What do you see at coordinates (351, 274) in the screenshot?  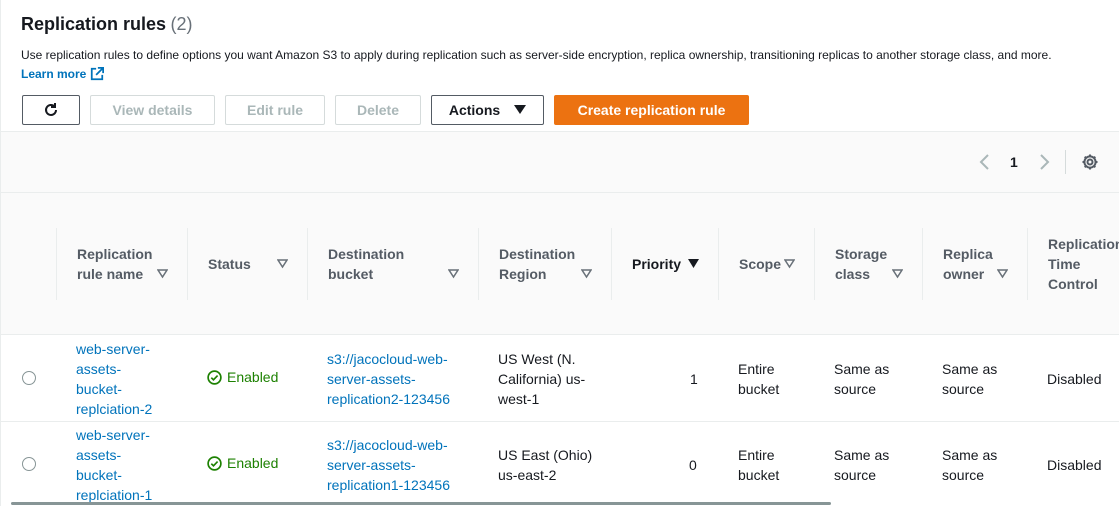 I see `header-line: bucket` at bounding box center [351, 274].